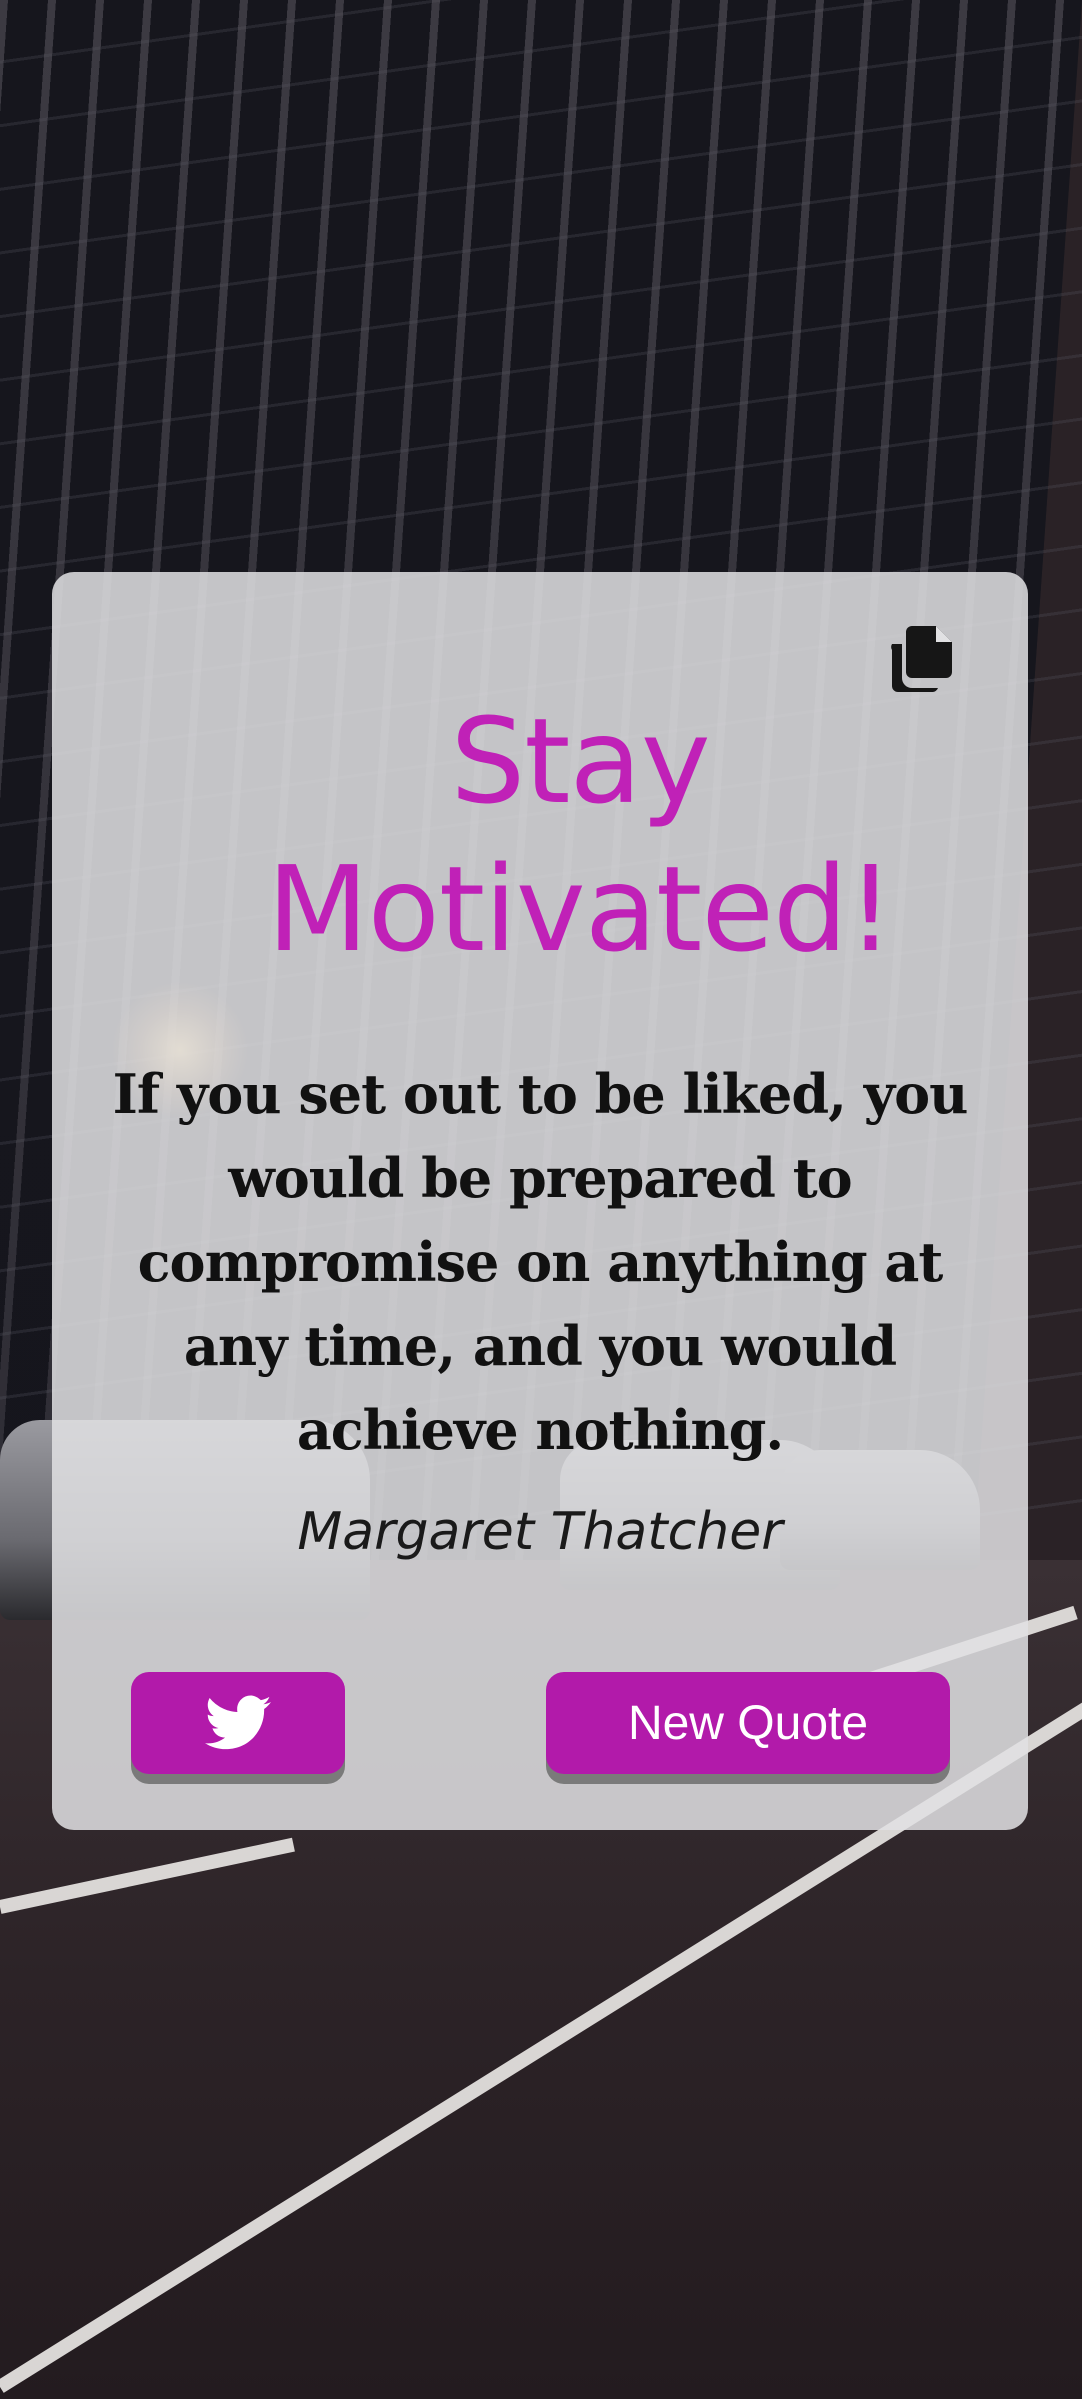 This screenshot has width=1082, height=2399. Describe the element at coordinates (540, 1532) in the screenshot. I see `quote-author: Margaret Thatcher` at that location.